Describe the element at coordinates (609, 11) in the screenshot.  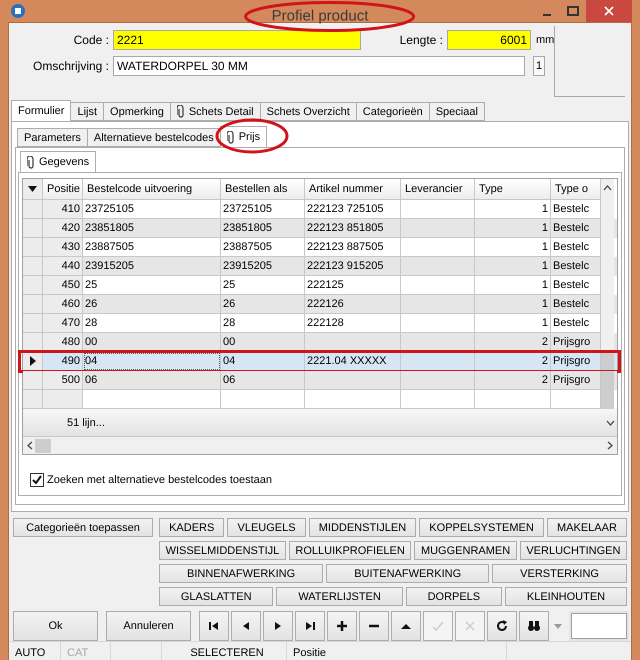
I see `close-button` at that location.